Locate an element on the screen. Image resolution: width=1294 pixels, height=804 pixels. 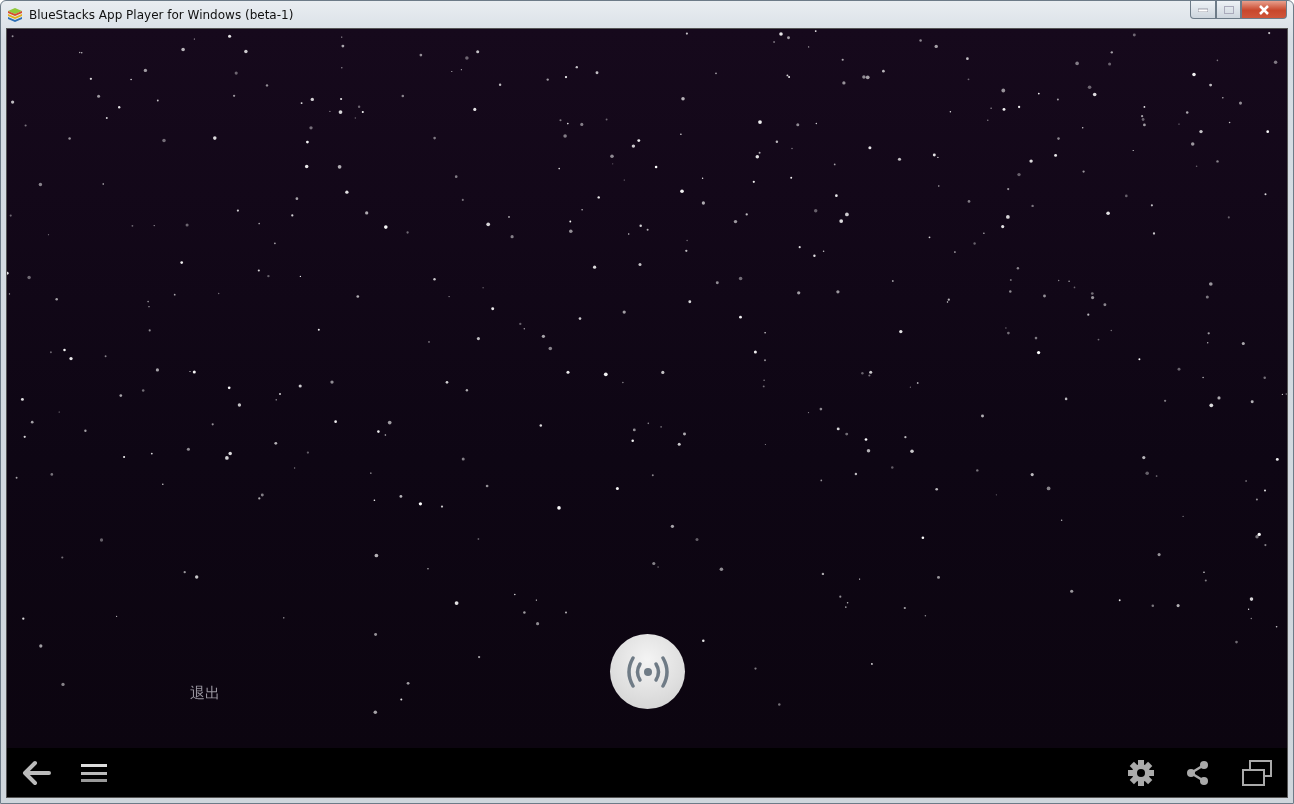
exit-label: 退出 is located at coordinates (205, 693).